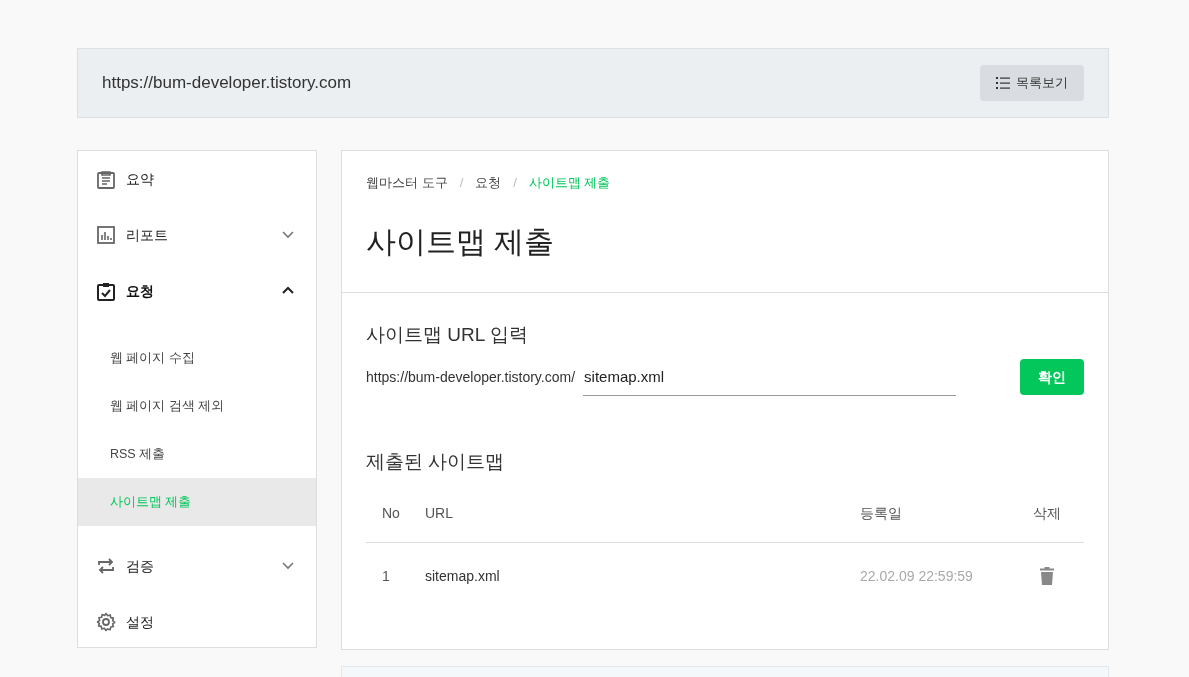  Describe the element at coordinates (881, 513) in the screenshot. I see `column-header: 등록일` at that location.